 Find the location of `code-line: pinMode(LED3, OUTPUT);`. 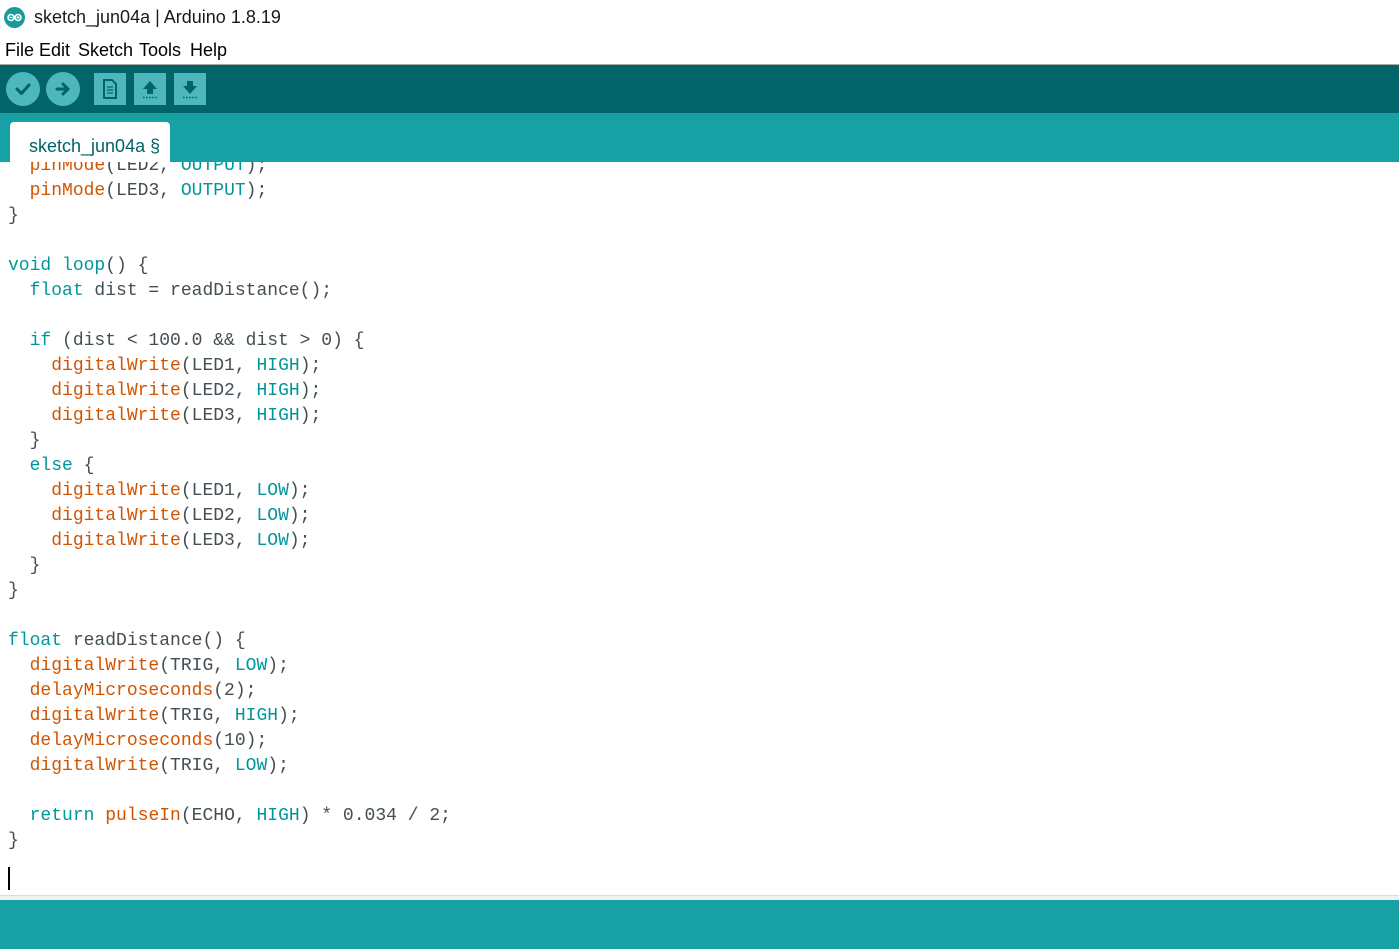

code-line: pinMode(LED3, OUTPUT); is located at coordinates (148, 191).